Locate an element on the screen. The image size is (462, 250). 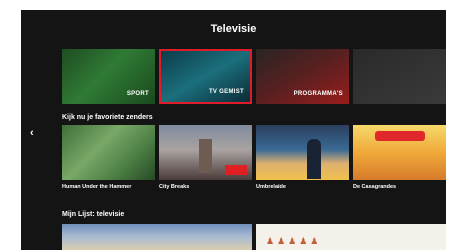
program-card: City Breaks is located at coordinates (205, 158).